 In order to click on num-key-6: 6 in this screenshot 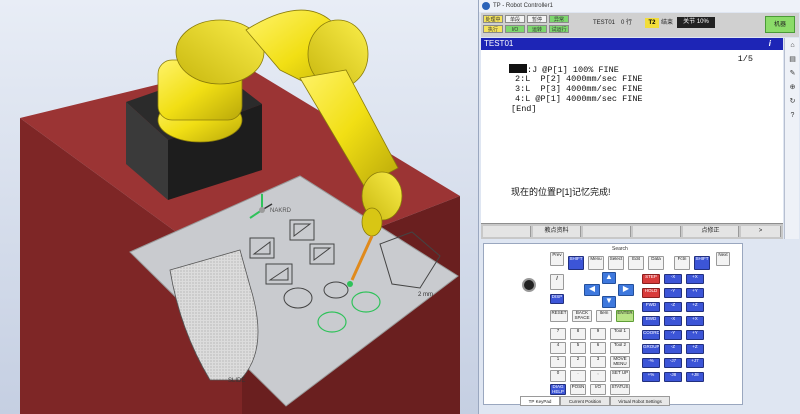, I will do `click(598, 348)`.